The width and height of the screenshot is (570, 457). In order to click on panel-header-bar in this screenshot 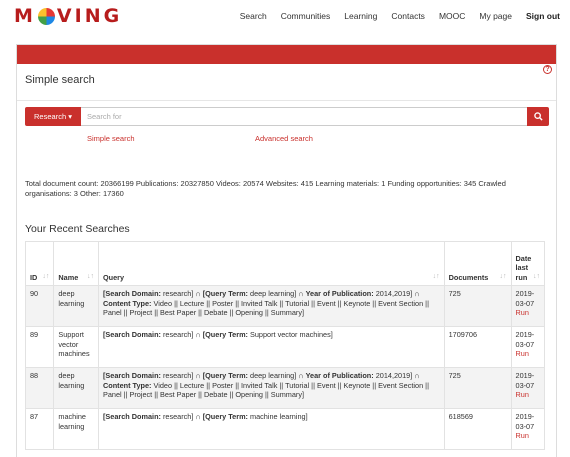, I will do `click(286, 54)`.